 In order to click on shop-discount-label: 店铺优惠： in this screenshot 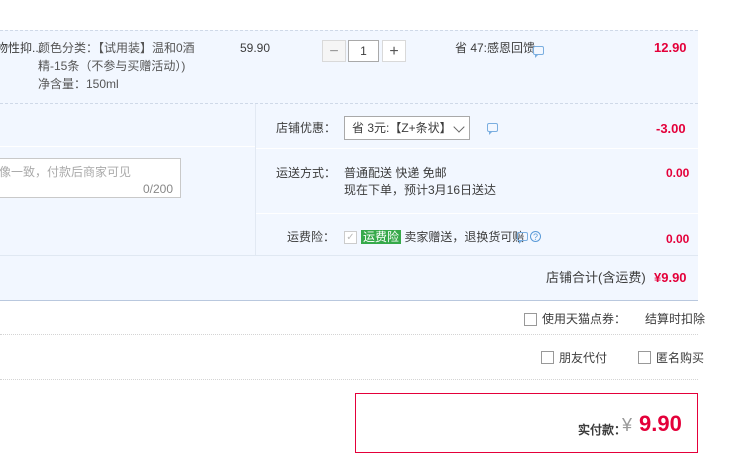, I will do `click(306, 128)`.